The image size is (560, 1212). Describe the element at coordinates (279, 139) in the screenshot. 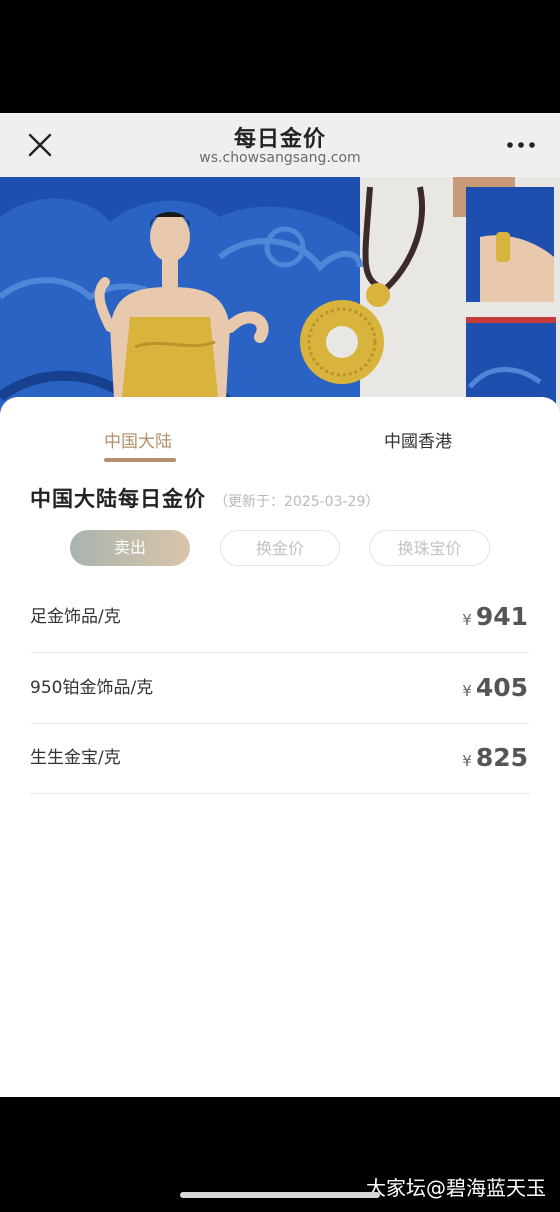

I see `page-title: 每日金价` at that location.